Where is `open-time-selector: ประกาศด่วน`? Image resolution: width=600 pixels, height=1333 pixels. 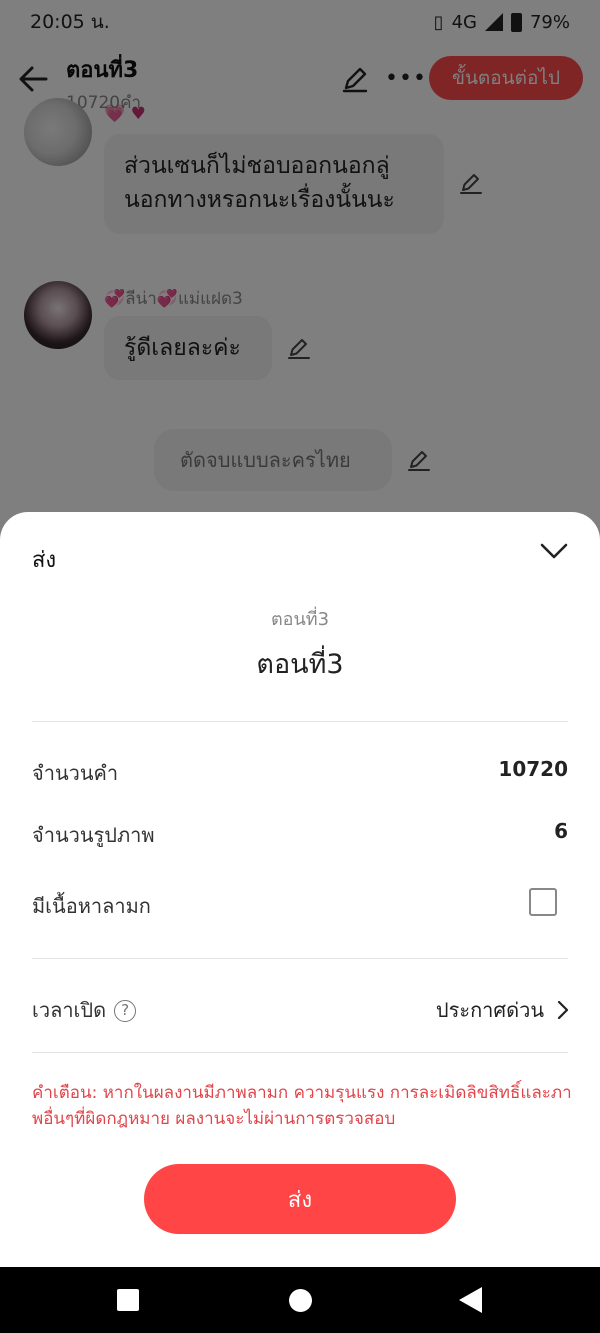 open-time-selector: ประกาศด่วน is located at coordinates (503, 1010).